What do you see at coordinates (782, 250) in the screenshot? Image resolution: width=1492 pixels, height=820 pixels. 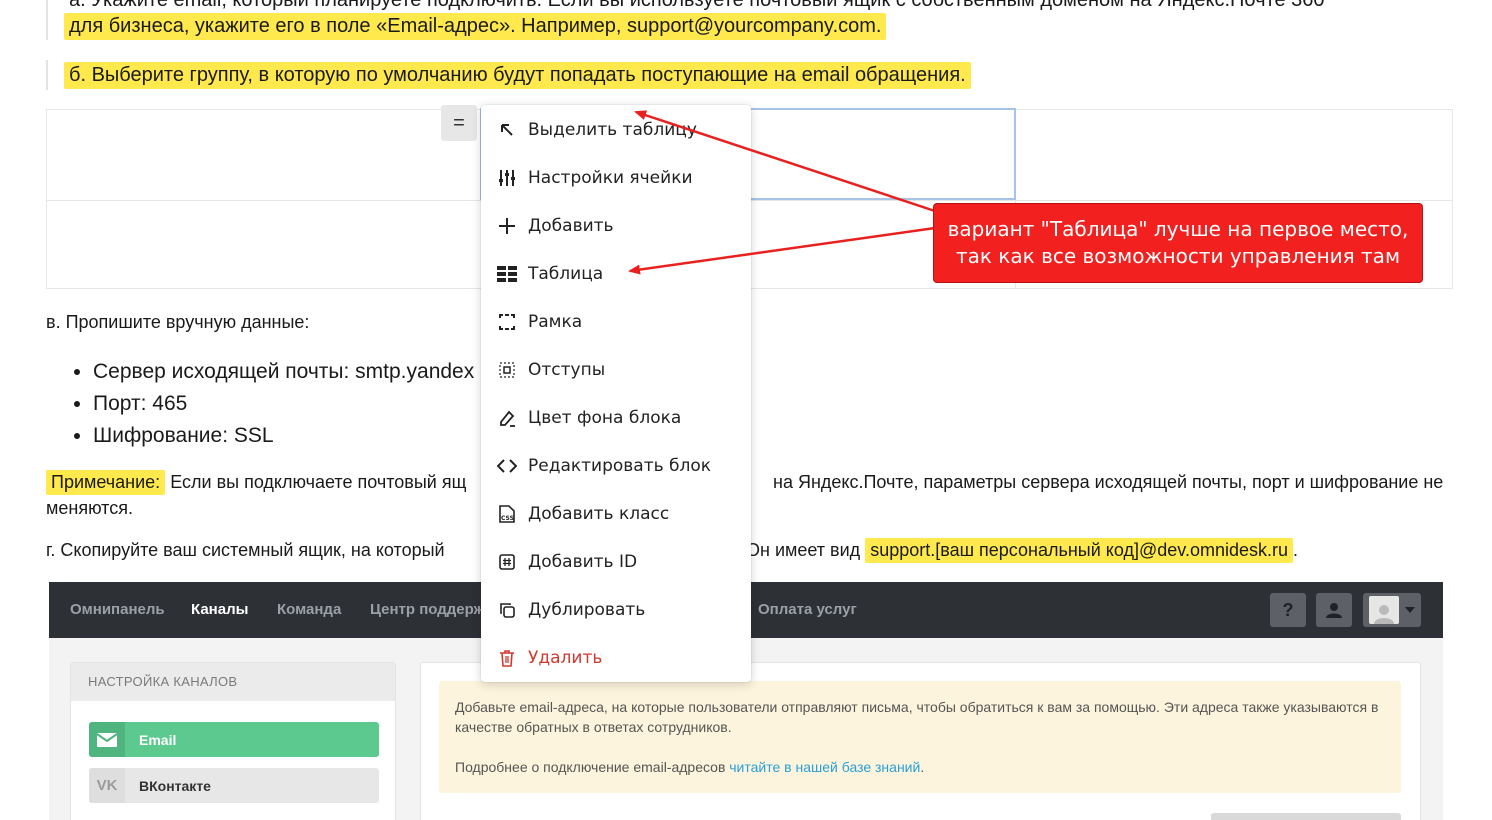 I see `arrow-to-table-item` at bounding box center [782, 250].